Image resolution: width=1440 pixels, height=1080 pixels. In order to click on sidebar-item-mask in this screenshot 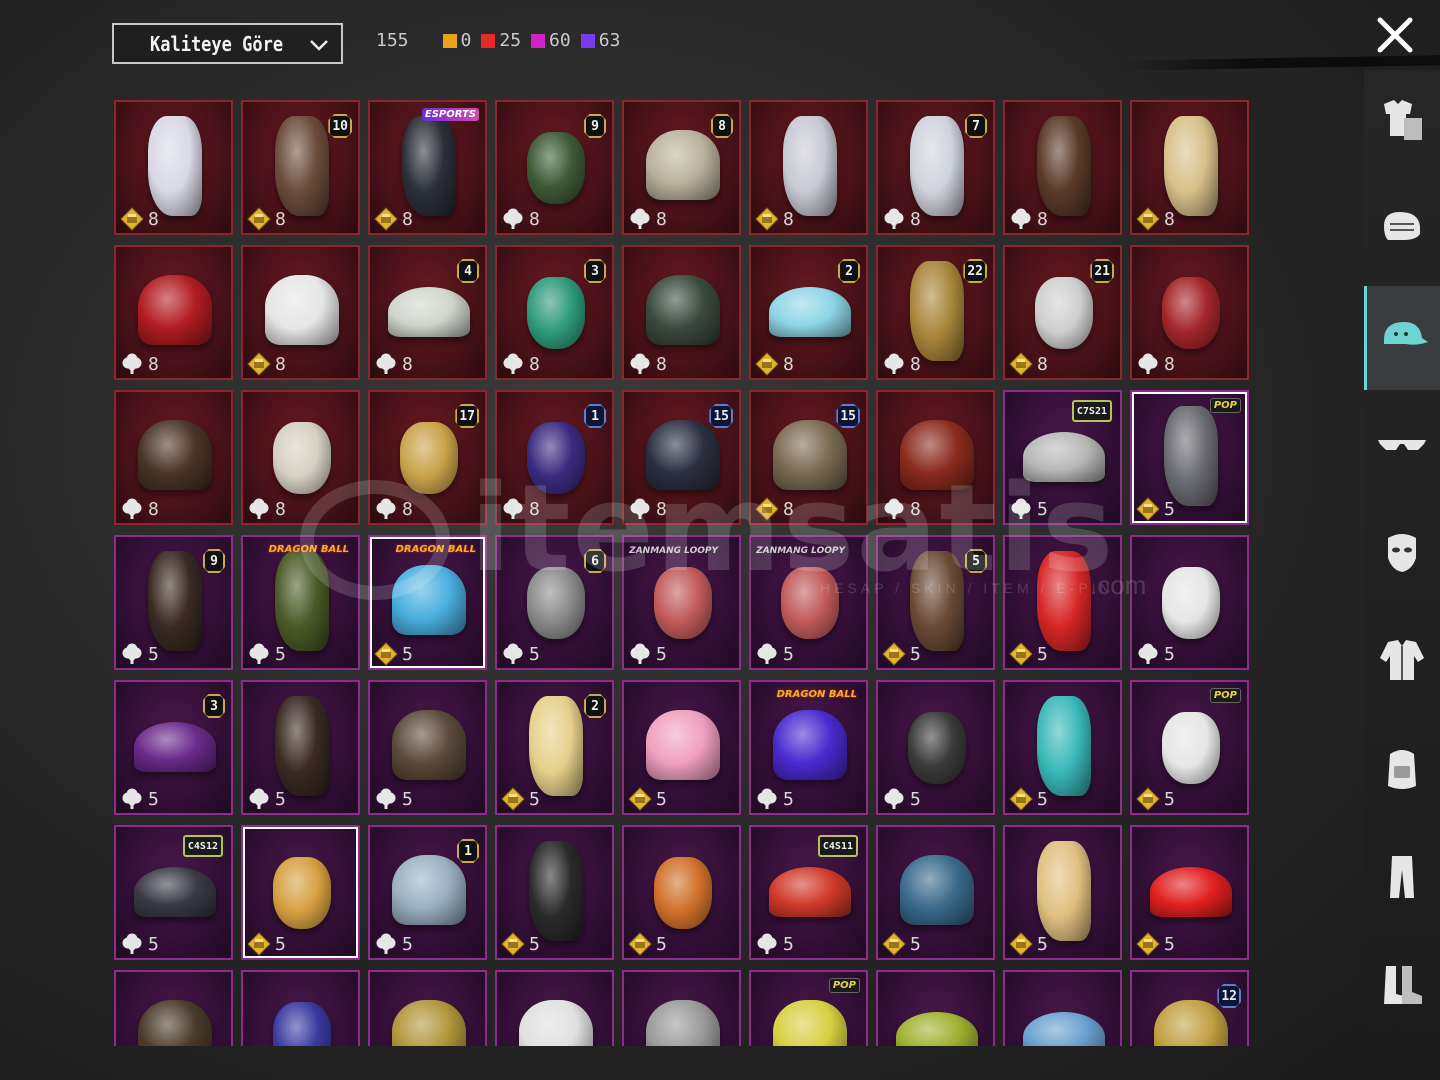, I will do `click(1402, 554)`.